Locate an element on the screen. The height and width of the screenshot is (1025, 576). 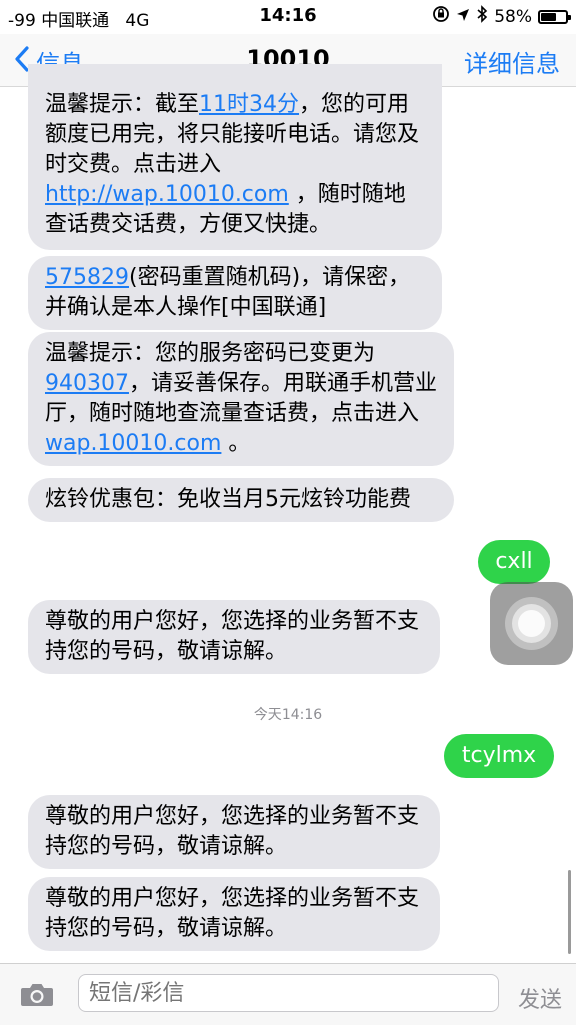
message-bubble-outgoing: cxll is located at coordinates (514, 562).